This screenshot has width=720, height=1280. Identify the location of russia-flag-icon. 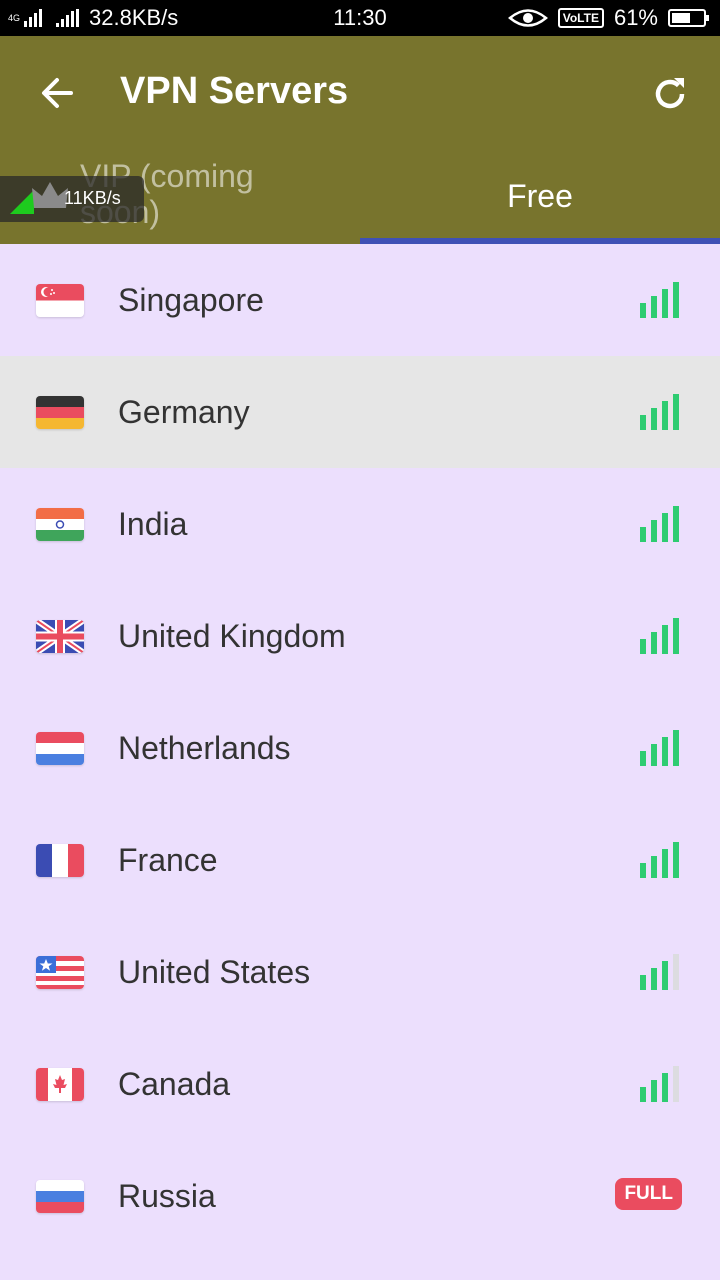
(60, 1196).